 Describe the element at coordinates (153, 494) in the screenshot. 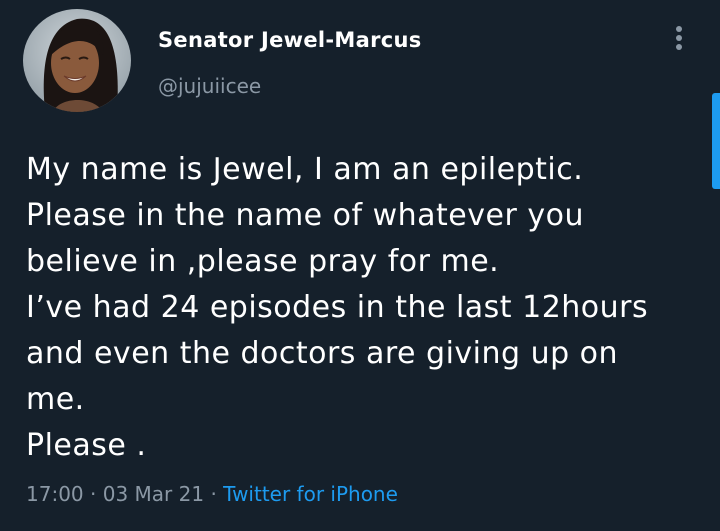

I see `tweet-date: 03 Mar 21` at that location.